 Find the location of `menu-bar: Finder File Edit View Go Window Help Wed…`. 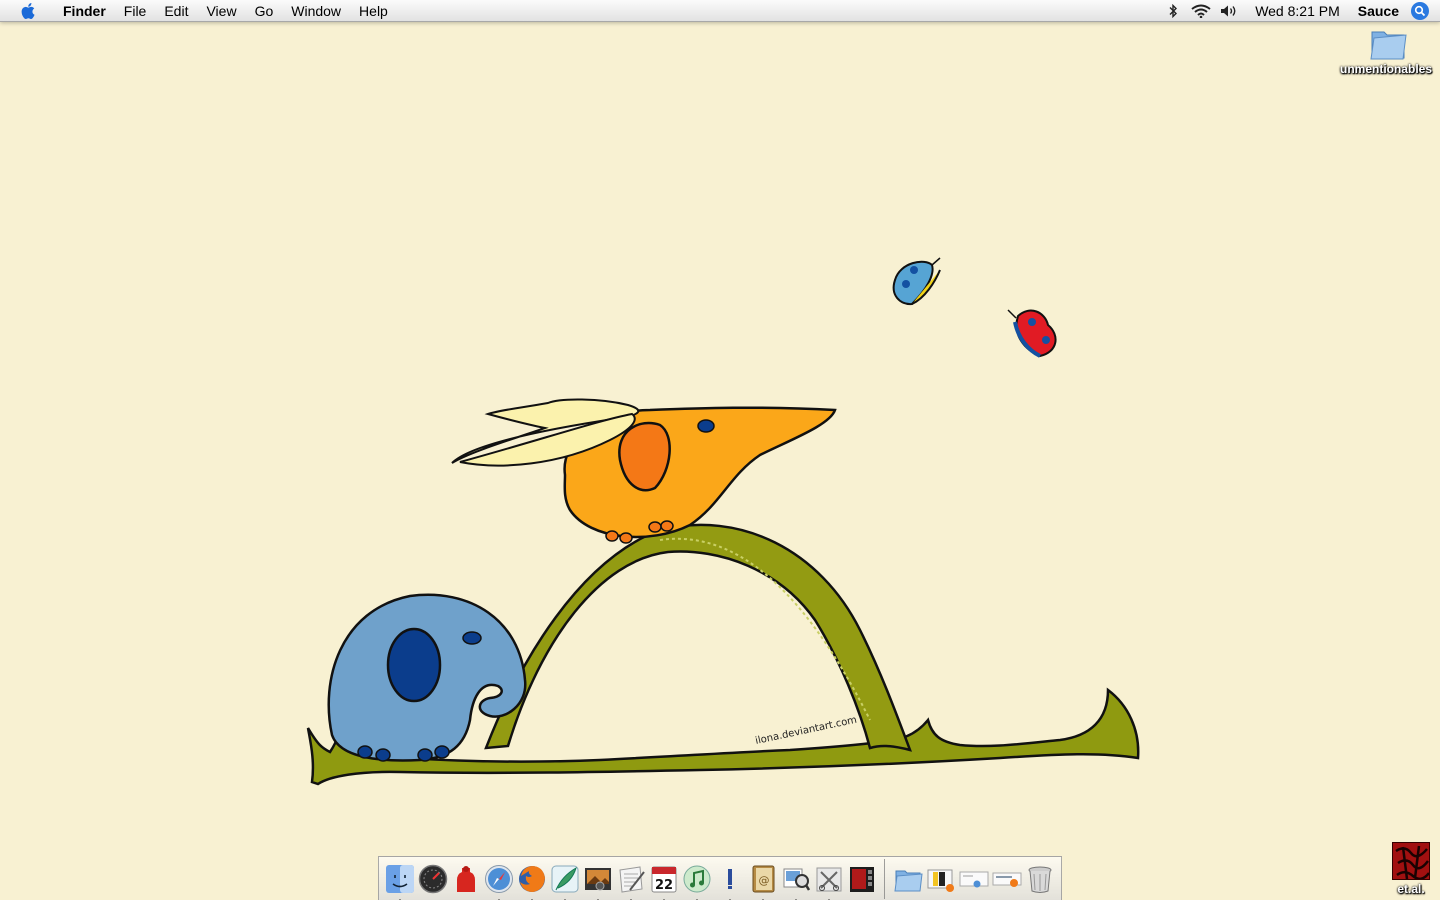

menu-bar: Finder File Edit View Go Window Help Wed… is located at coordinates (720, 11).